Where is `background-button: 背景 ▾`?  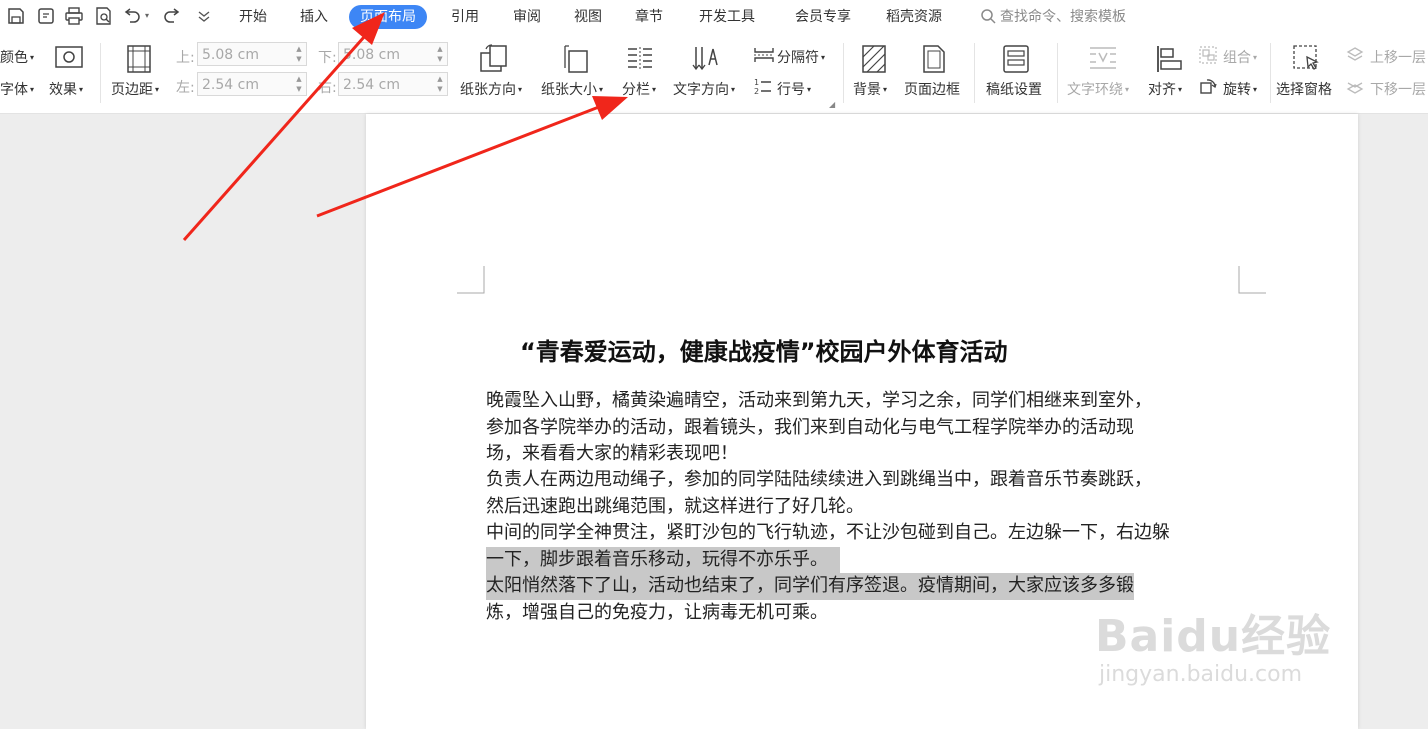 background-button: 背景 ▾ is located at coordinates (870, 89).